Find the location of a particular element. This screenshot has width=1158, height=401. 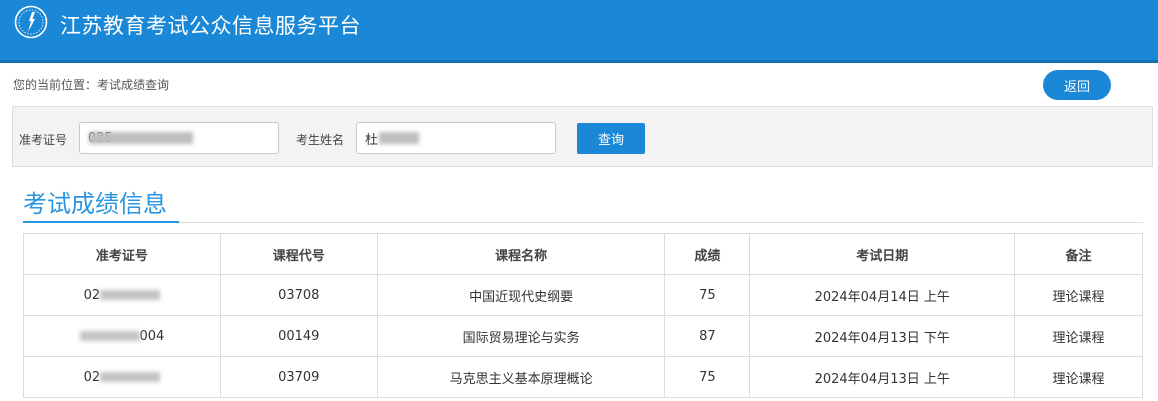

admission-number-label: 准考证号 is located at coordinates (43, 140).